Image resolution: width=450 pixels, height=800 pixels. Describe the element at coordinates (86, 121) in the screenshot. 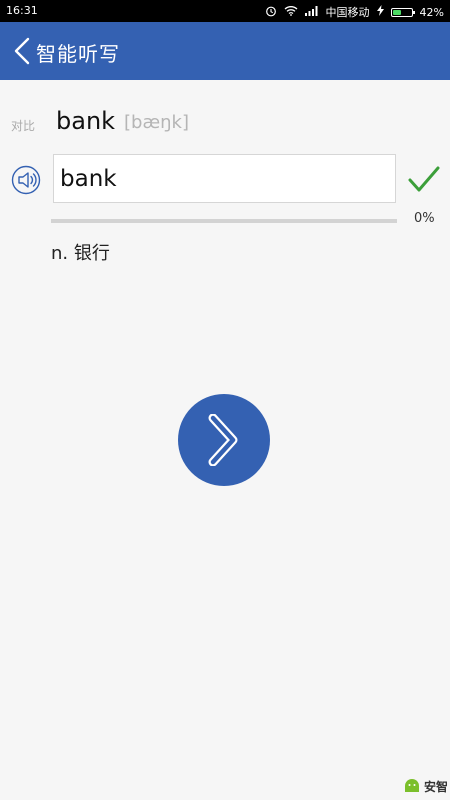

I see `target-word: bank` at that location.